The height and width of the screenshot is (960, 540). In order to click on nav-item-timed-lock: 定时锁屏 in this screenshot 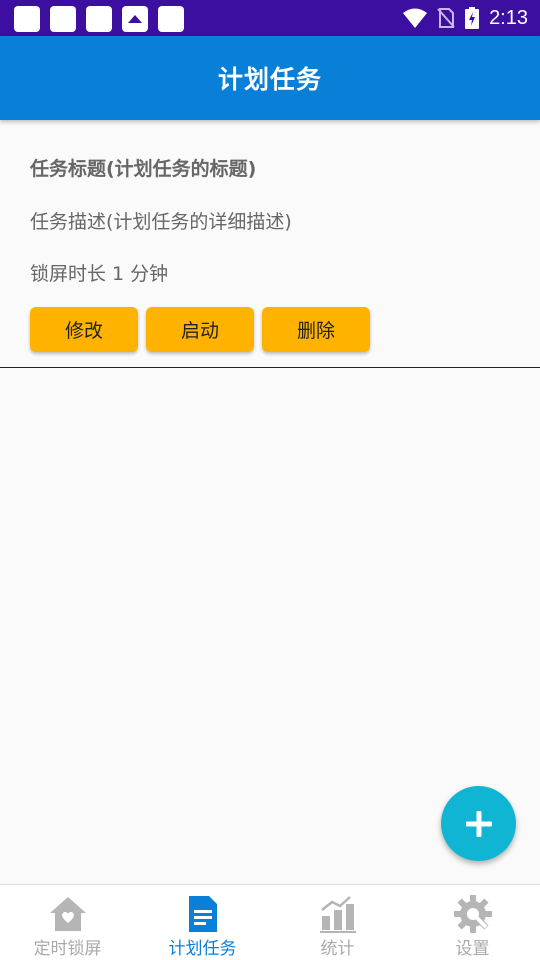, I will do `click(67, 922)`.